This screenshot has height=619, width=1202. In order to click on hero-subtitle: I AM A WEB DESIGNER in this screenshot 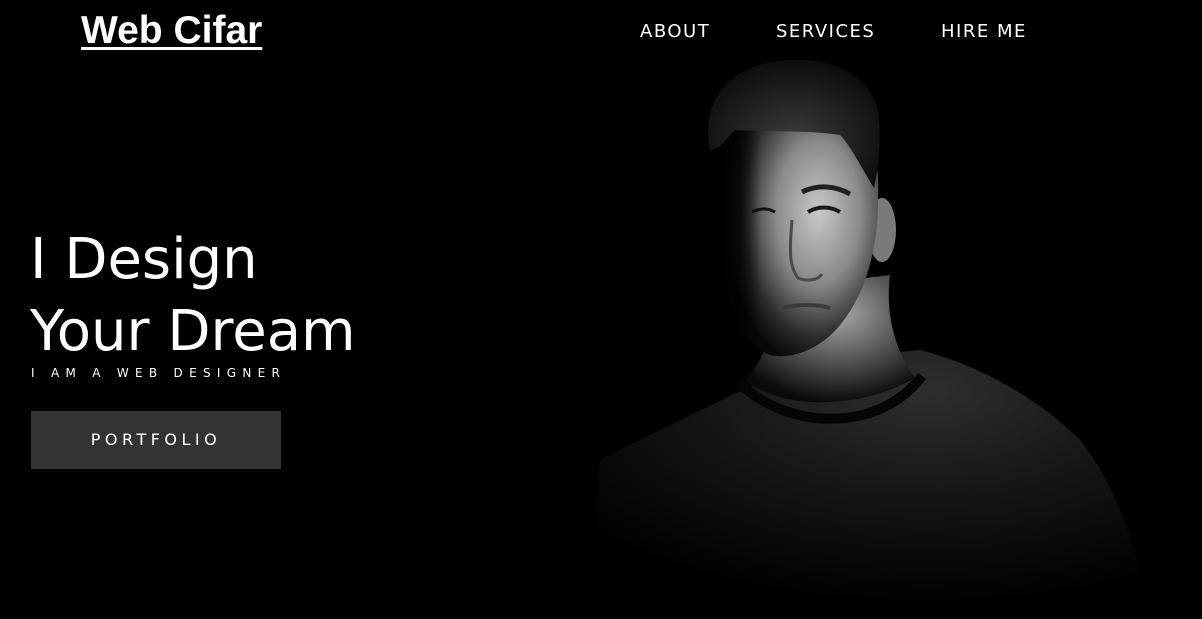, I will do `click(159, 373)`.